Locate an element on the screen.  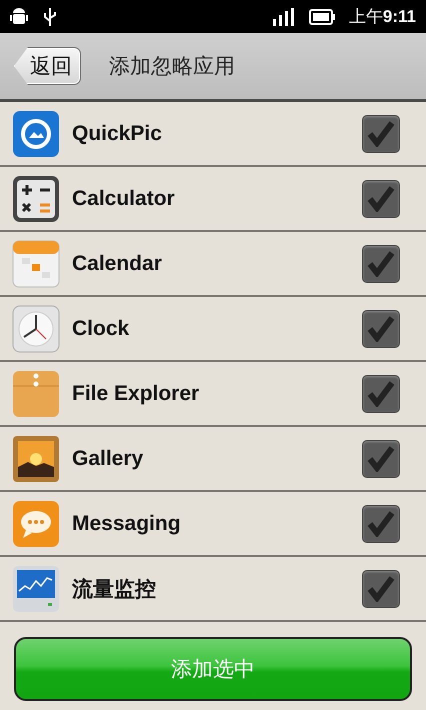
app-name: Gallery is located at coordinates (108, 458).